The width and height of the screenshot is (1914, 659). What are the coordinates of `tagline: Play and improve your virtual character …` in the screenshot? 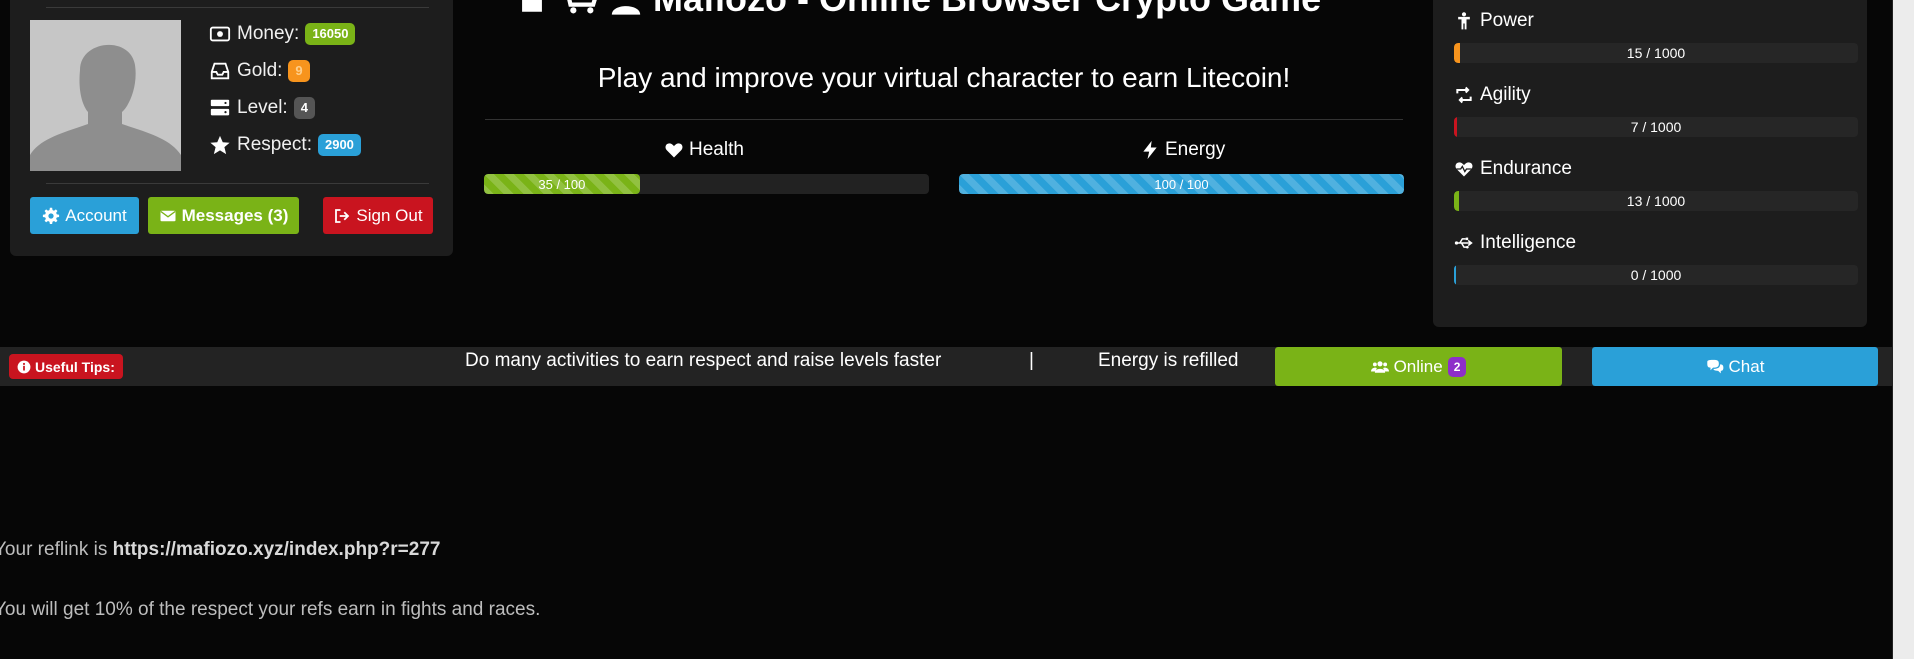 It's located at (944, 77).